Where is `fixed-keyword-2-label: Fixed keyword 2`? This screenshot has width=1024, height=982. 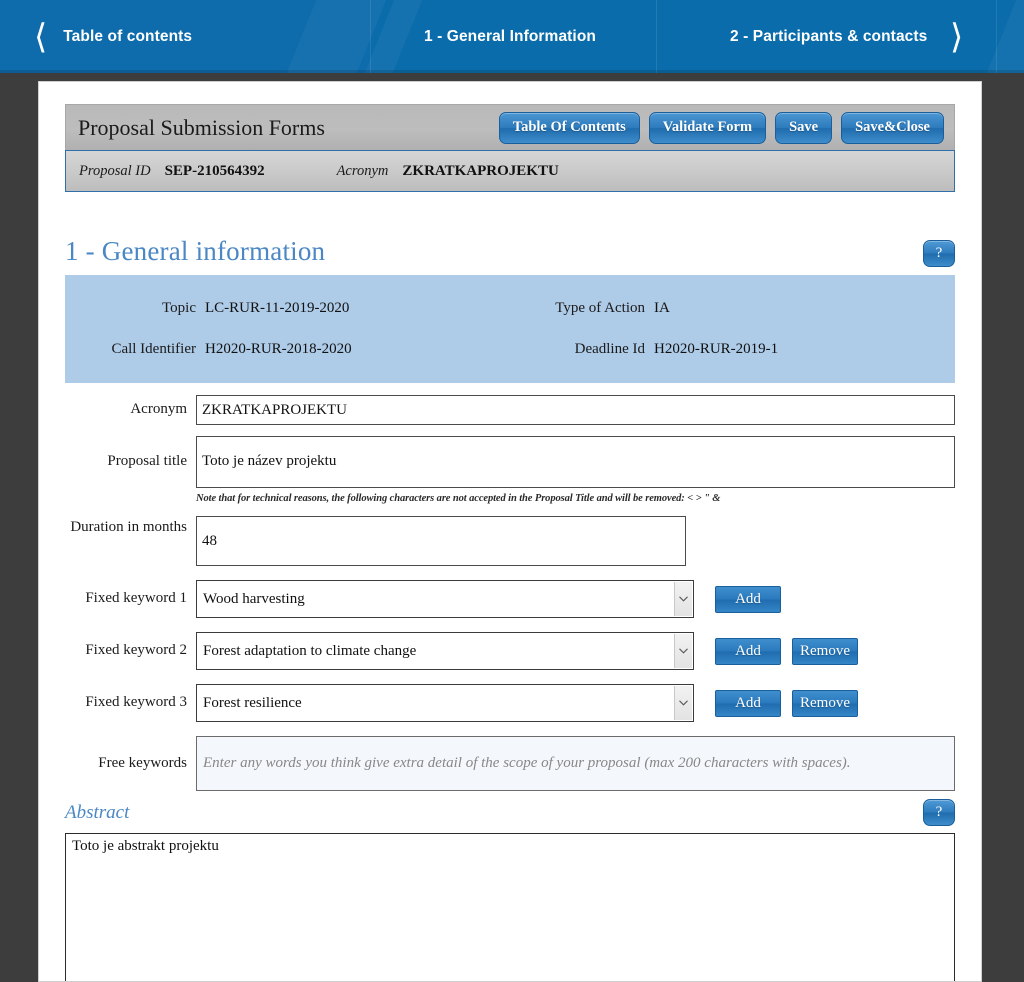
fixed-keyword-2-label: Fixed keyword 2 is located at coordinates (136, 650).